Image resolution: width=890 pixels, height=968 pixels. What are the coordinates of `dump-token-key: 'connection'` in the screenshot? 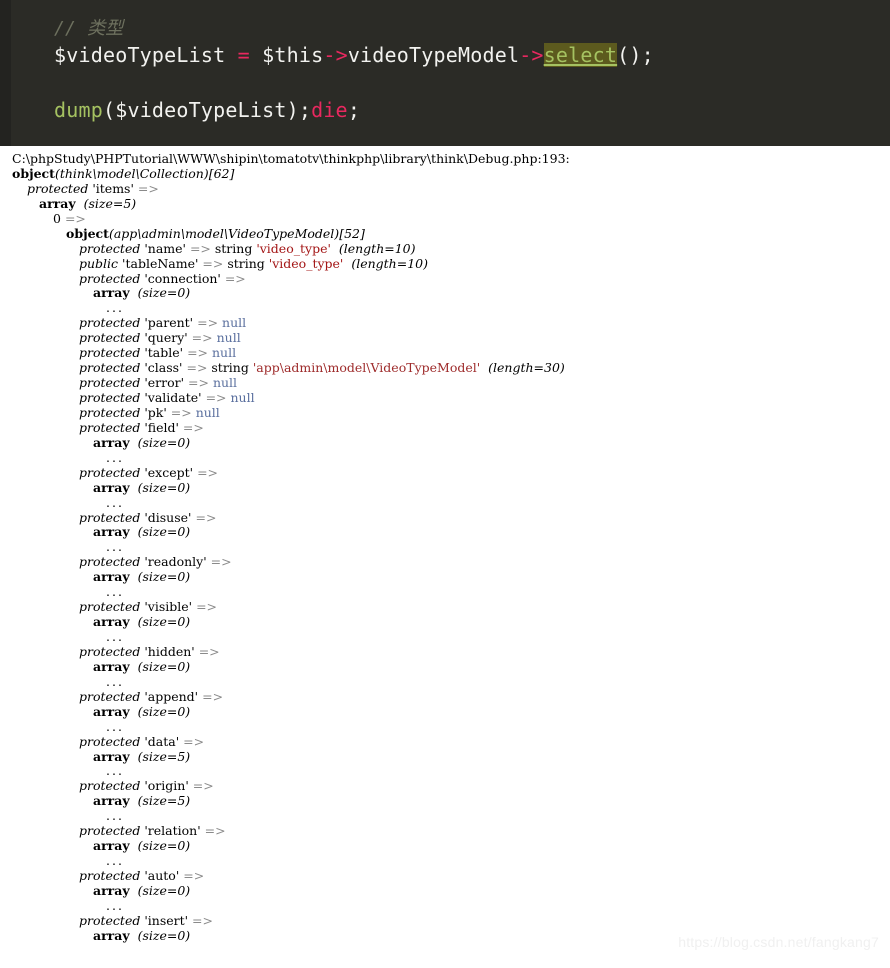 It's located at (182, 278).